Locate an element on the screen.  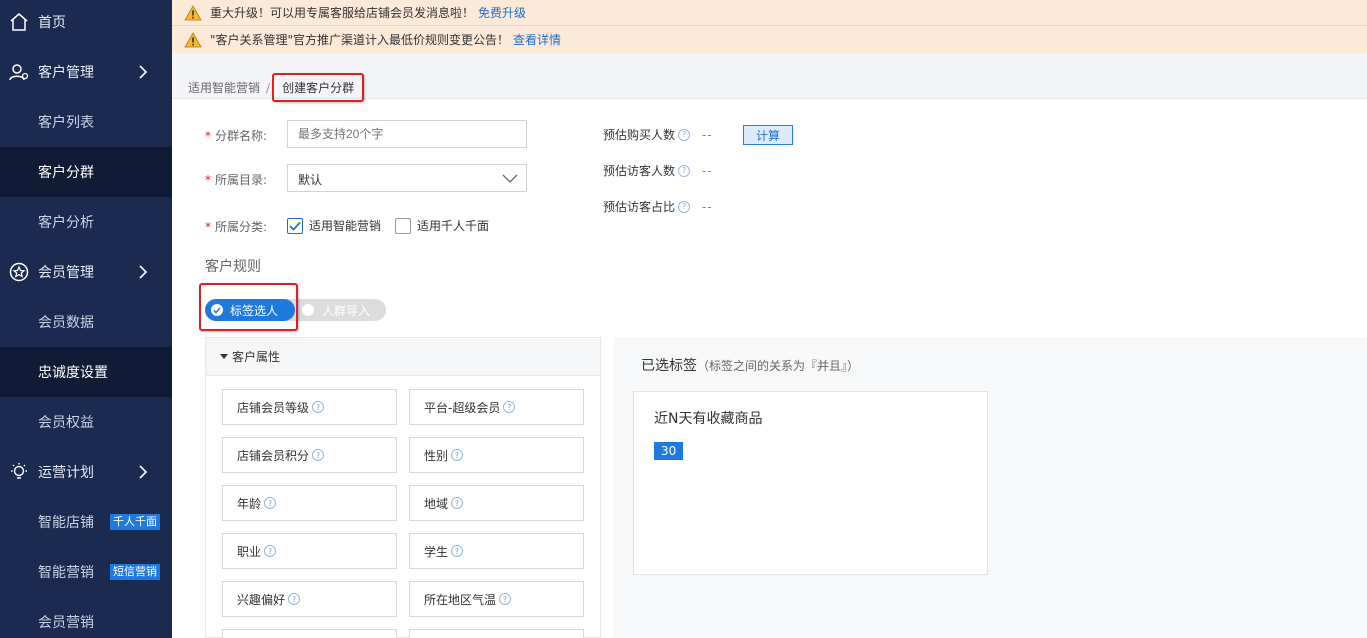
checkbox-unchecked is located at coordinates (403, 225).